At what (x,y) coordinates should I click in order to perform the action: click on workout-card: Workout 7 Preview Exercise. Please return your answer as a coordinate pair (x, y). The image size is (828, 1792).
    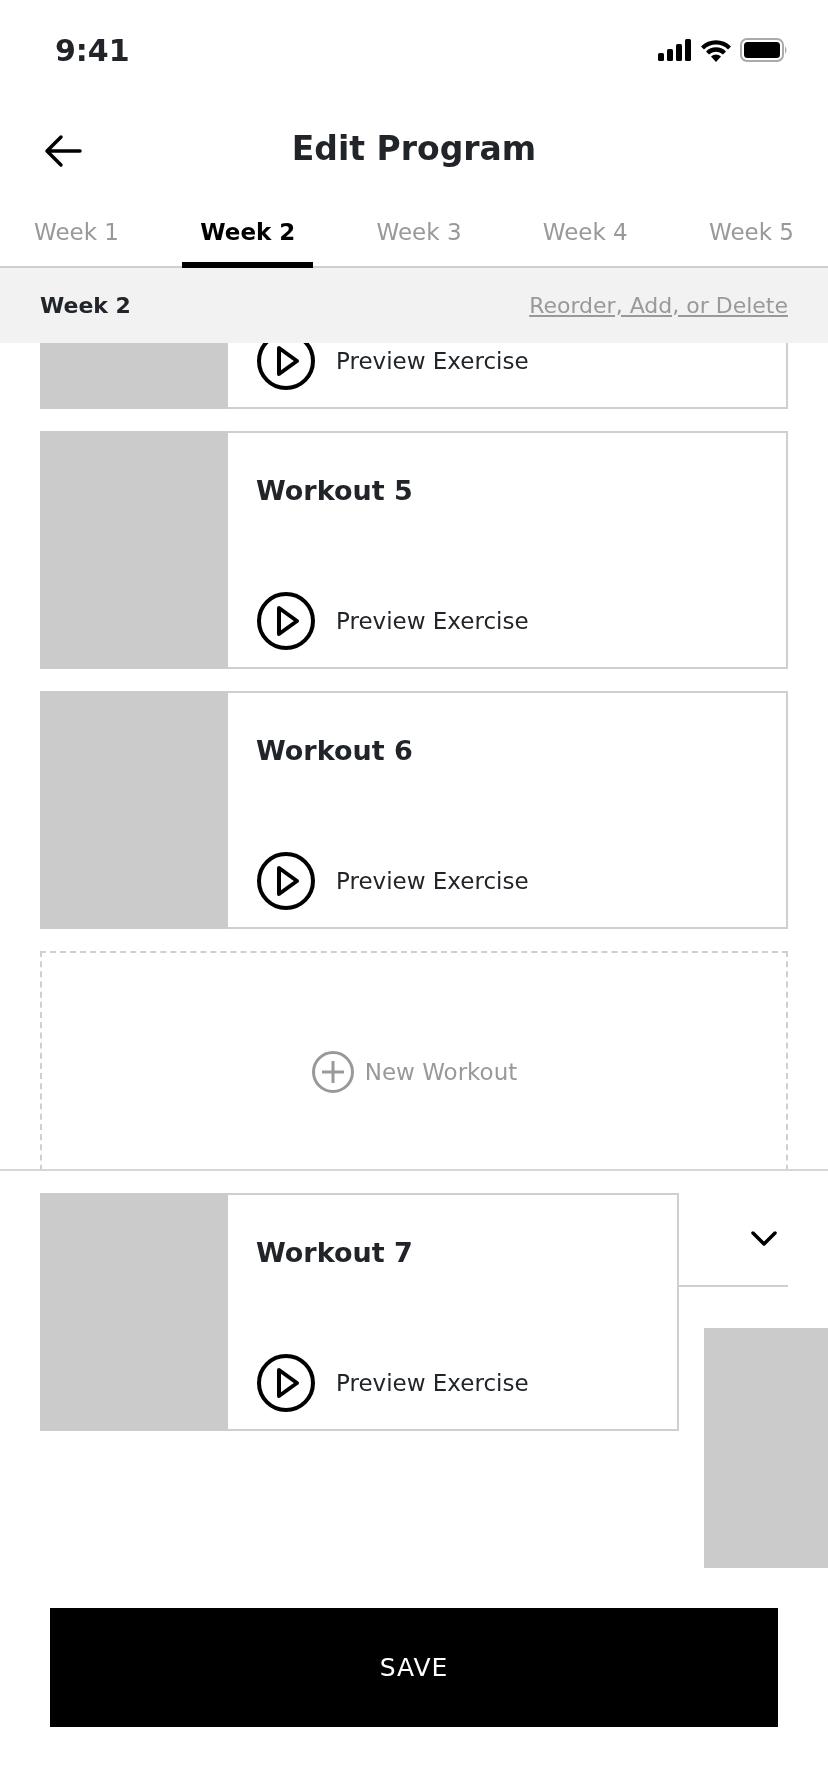
    Looking at the image, I should click on (359, 1312).